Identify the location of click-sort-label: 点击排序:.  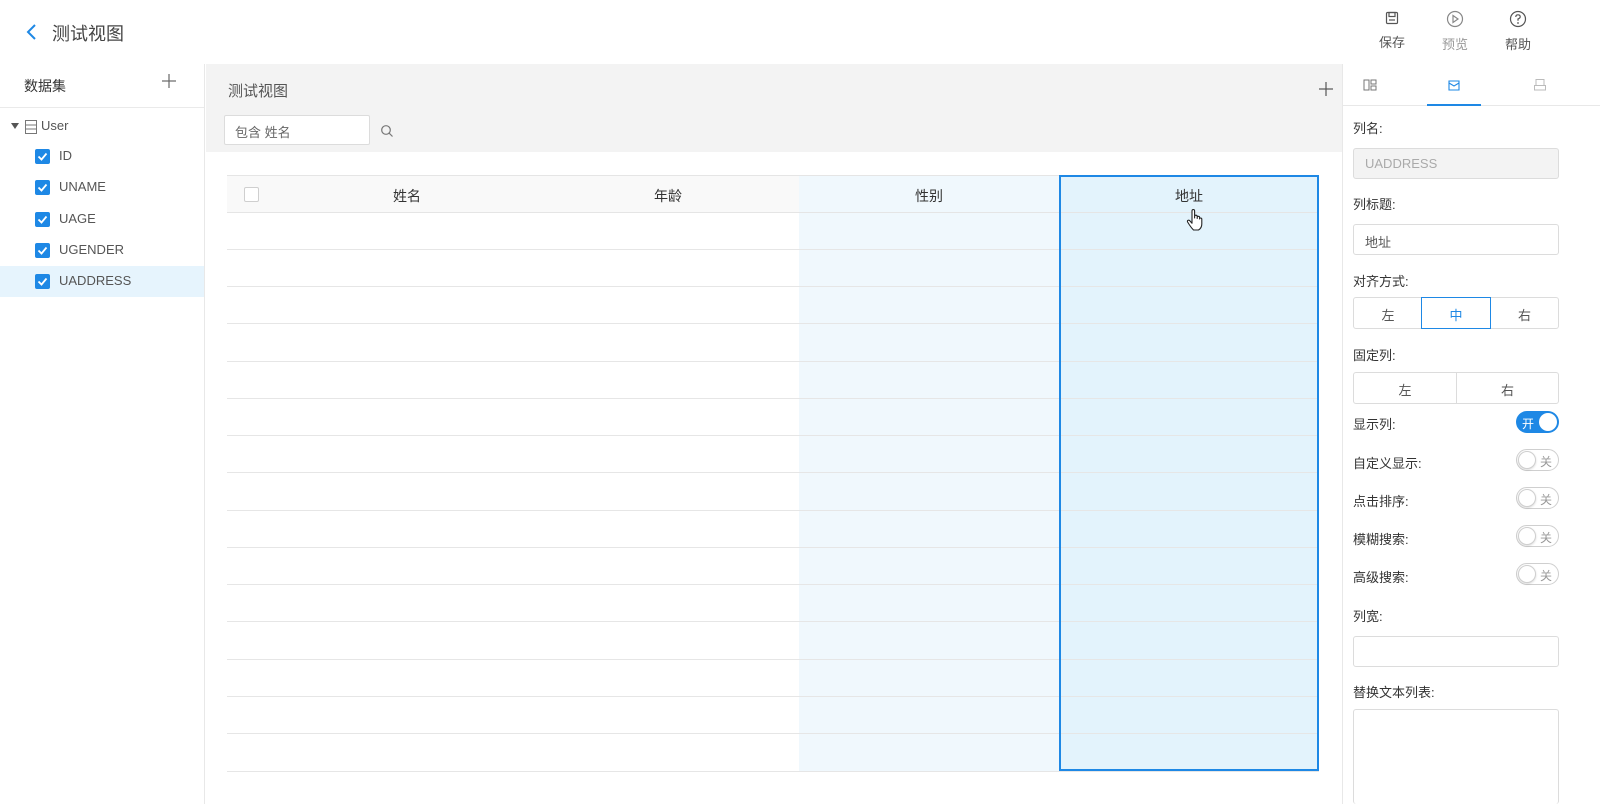
(1381, 501).